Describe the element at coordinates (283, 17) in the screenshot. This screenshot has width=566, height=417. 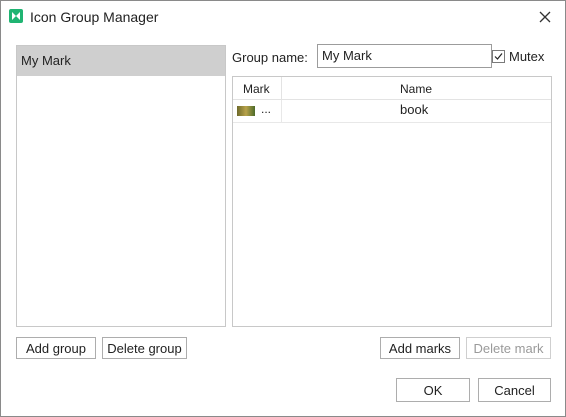
I see `title-bar: Icon Group Manager` at that location.